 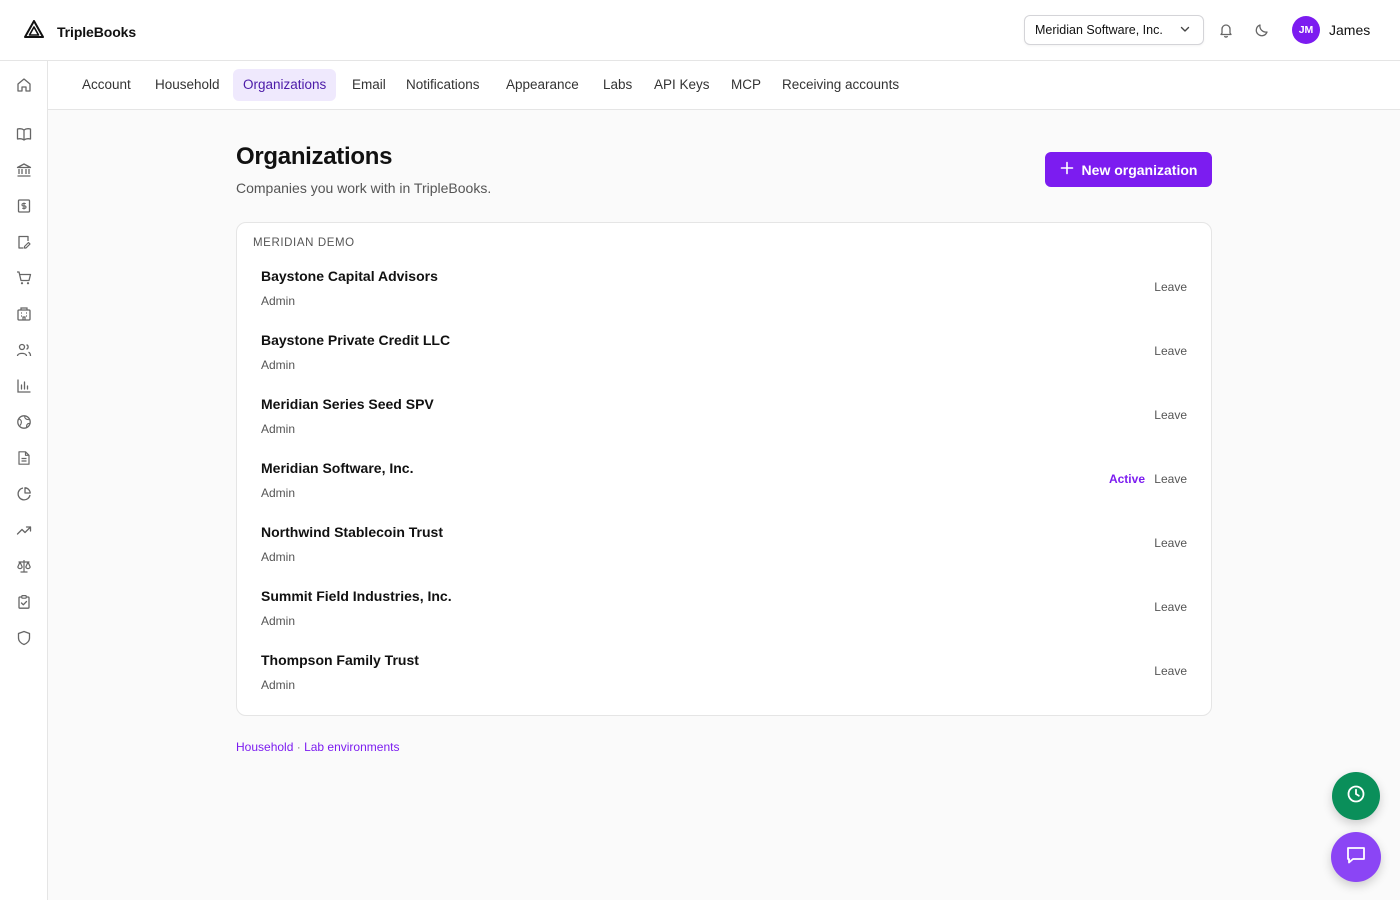 I want to click on organization-row: Northwind Stablecoin Trust Admin Leave, so click(x=724, y=556).